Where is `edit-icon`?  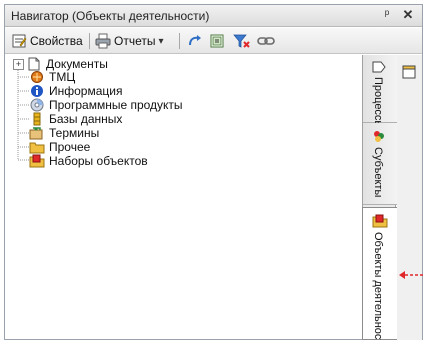 edit-icon is located at coordinates (217, 41).